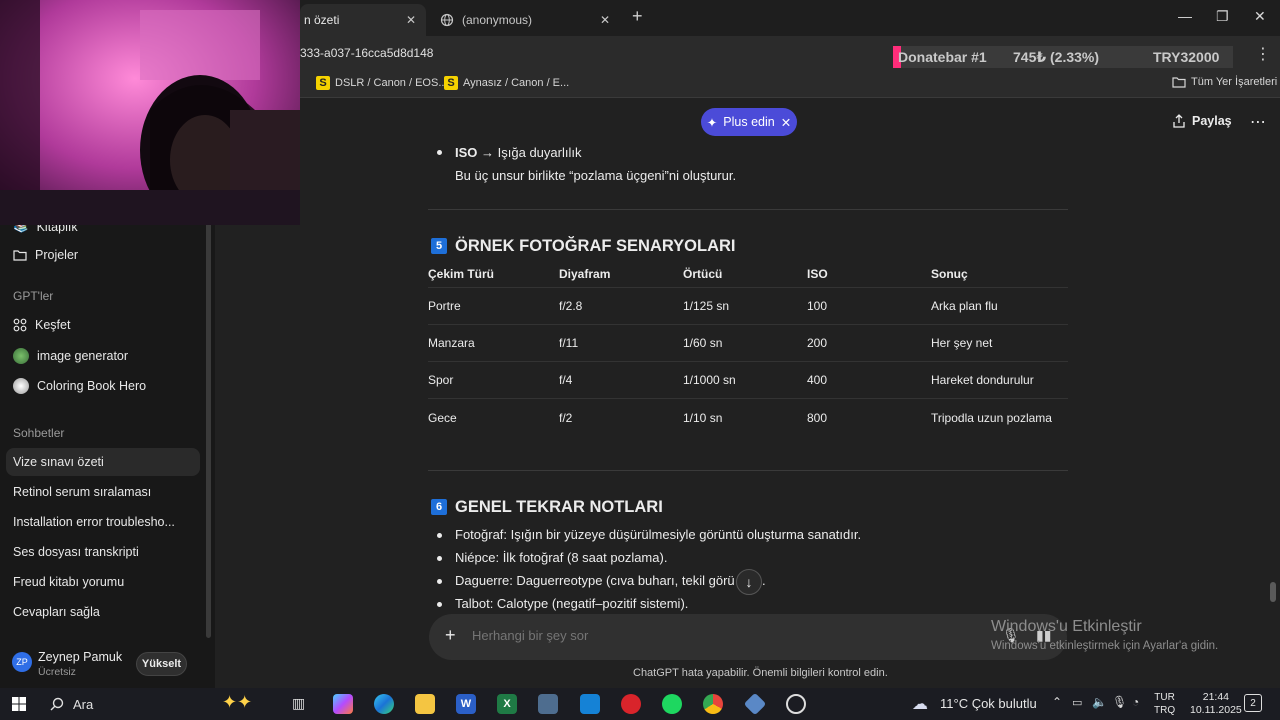 This screenshot has height=720, width=1280. What do you see at coordinates (703, 343) in the screenshot?
I see `table-cell: 1/60 sn` at bounding box center [703, 343].